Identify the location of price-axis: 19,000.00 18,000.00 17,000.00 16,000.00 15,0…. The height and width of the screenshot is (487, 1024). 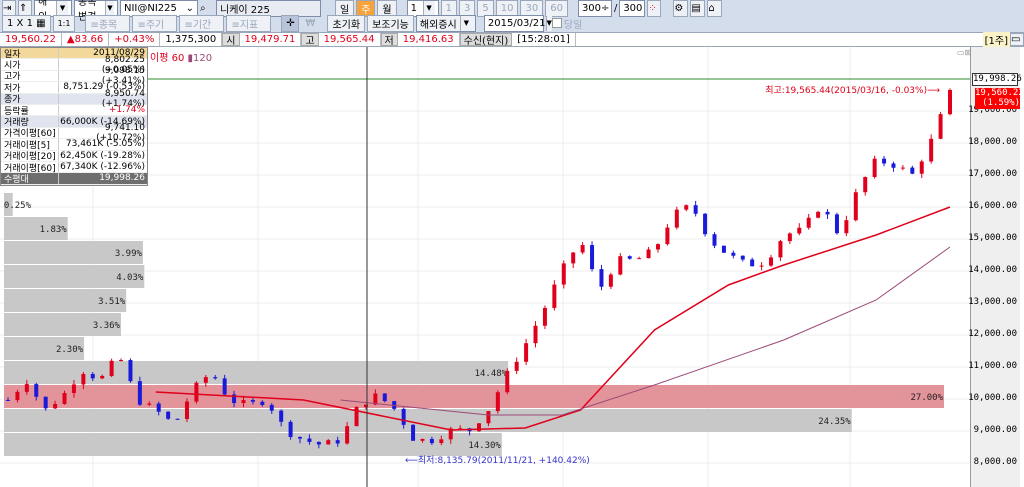
(994, 267).